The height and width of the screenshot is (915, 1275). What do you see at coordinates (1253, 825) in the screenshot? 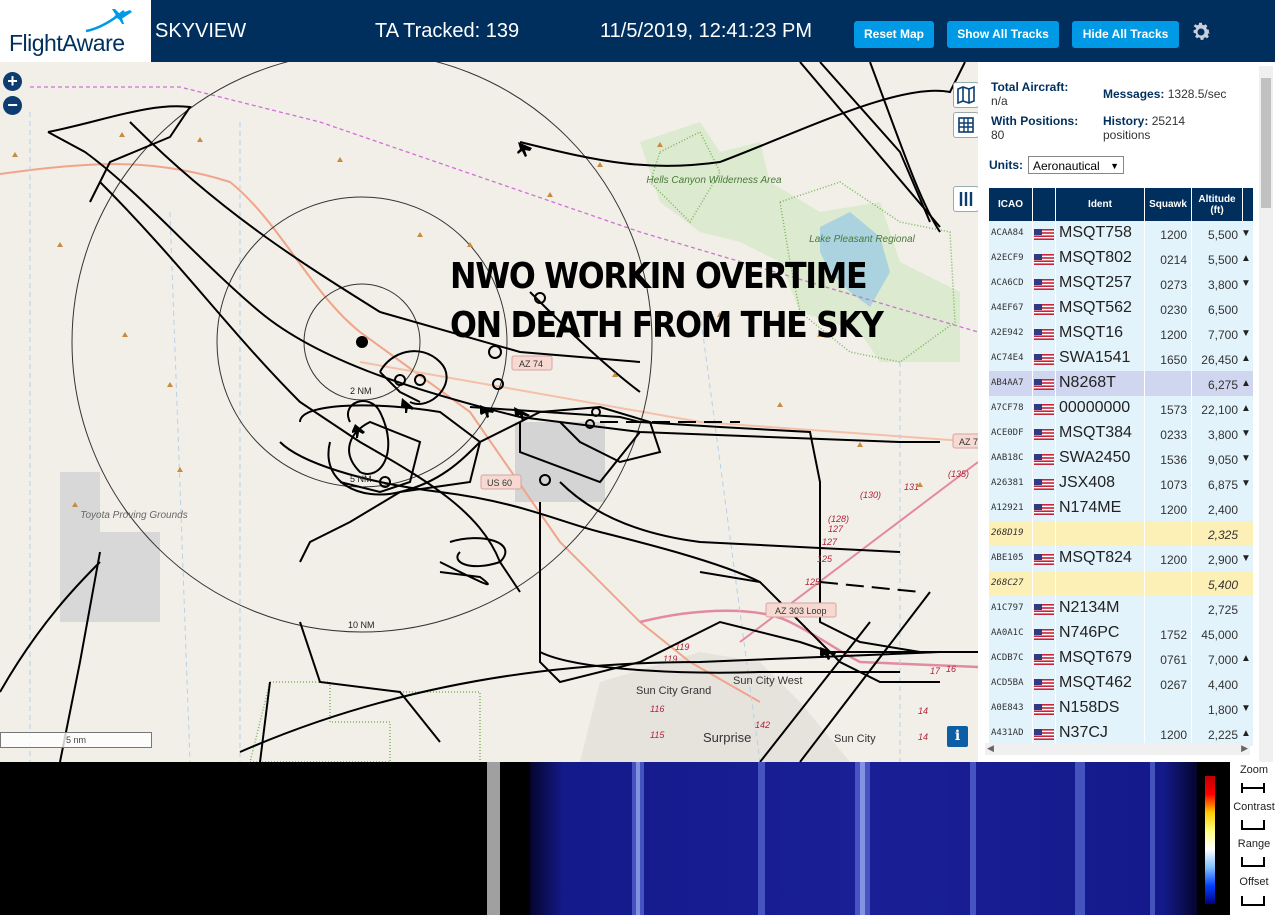
I see `contrast-slider-icon` at bounding box center [1253, 825].